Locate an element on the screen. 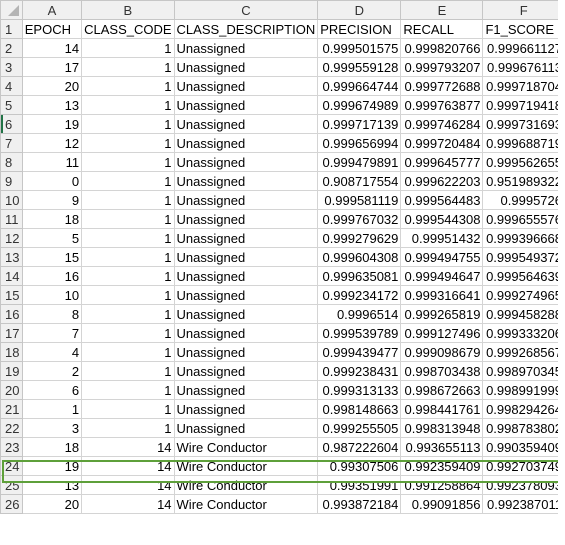 The image size is (565, 545). cell: 0.999274965 is located at coordinates (523, 295).